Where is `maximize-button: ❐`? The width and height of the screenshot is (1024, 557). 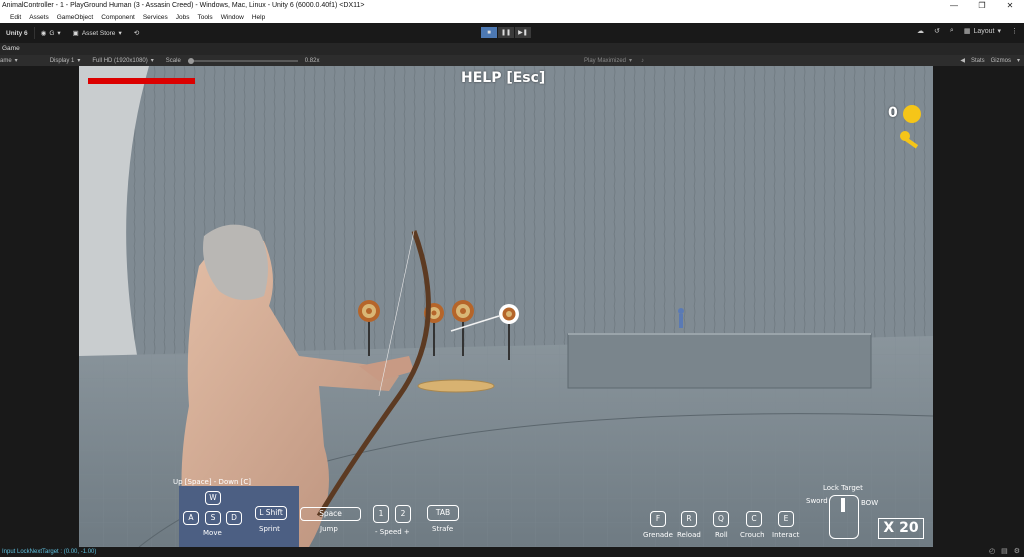 maximize-button: ❐ is located at coordinates (982, 6).